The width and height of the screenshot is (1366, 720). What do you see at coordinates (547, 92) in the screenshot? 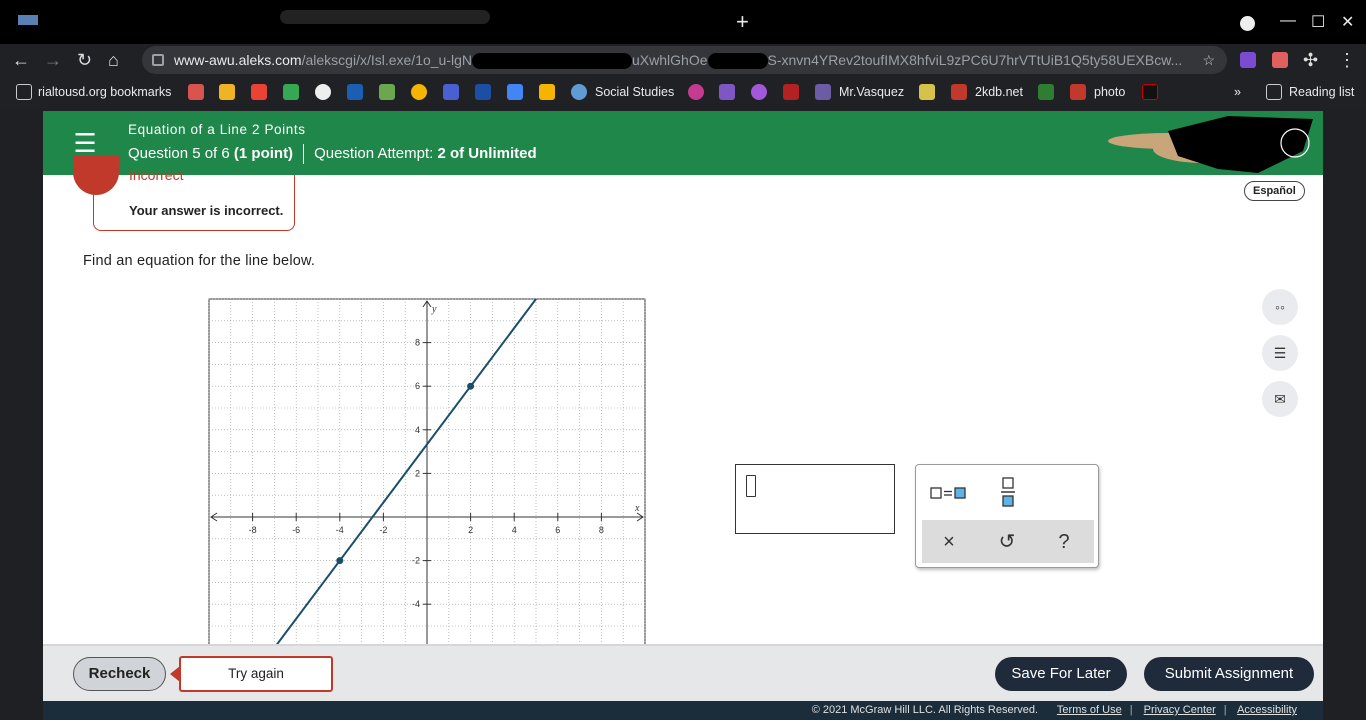
I see `slides-icon` at bounding box center [547, 92].